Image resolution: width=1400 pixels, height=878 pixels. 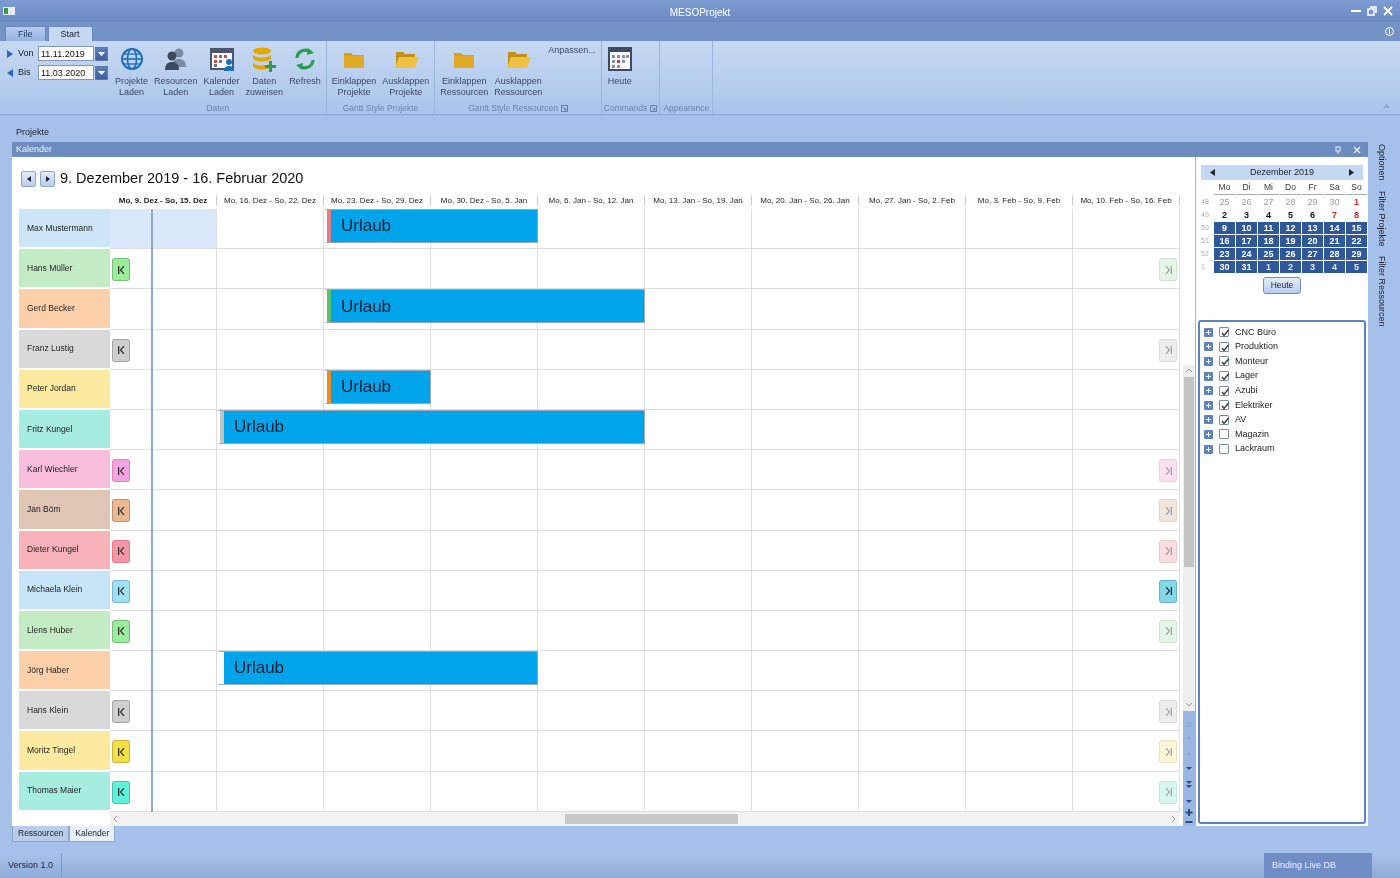 I want to click on navigation-strip, so click(x=1189, y=768).